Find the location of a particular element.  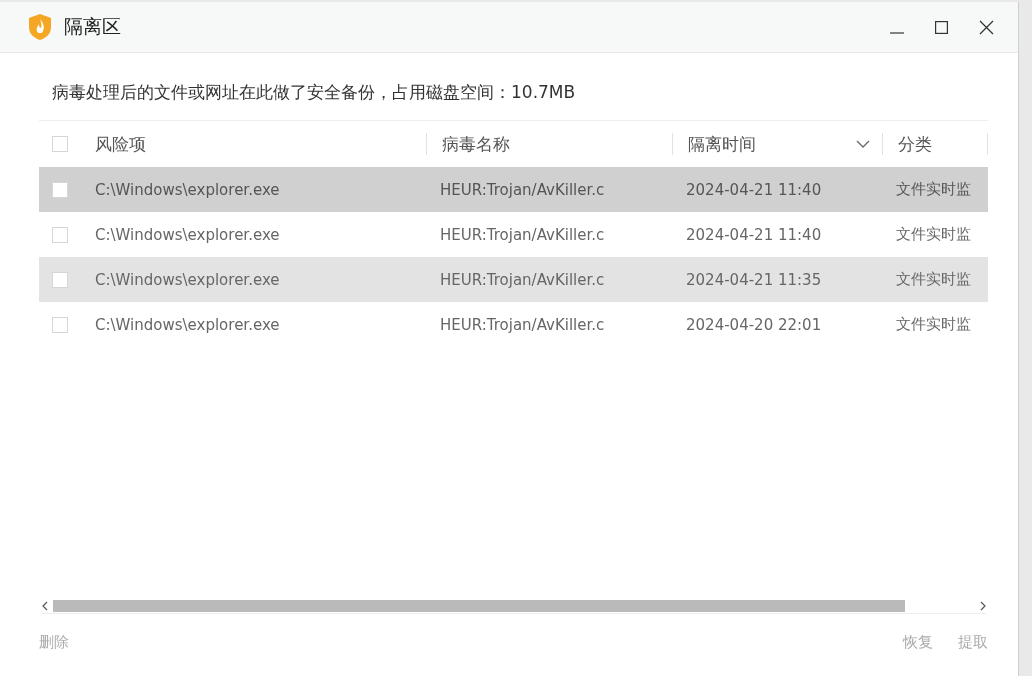

table-cell: 2024-04-20 22:01 is located at coordinates (754, 324).